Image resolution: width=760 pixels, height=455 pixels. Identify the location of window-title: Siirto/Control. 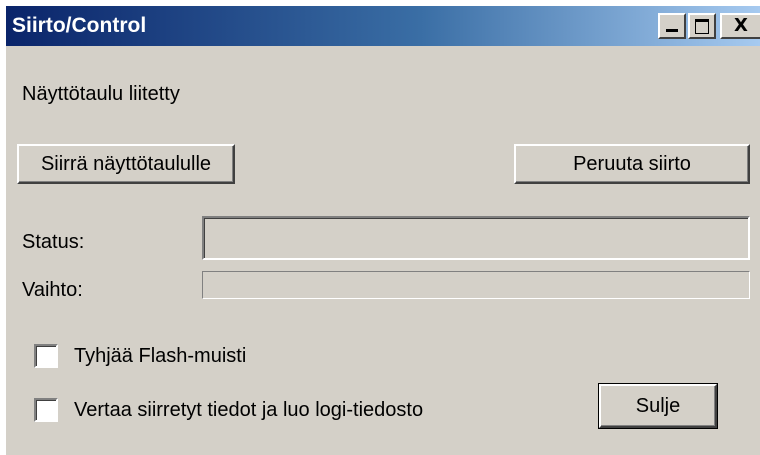
(79, 25).